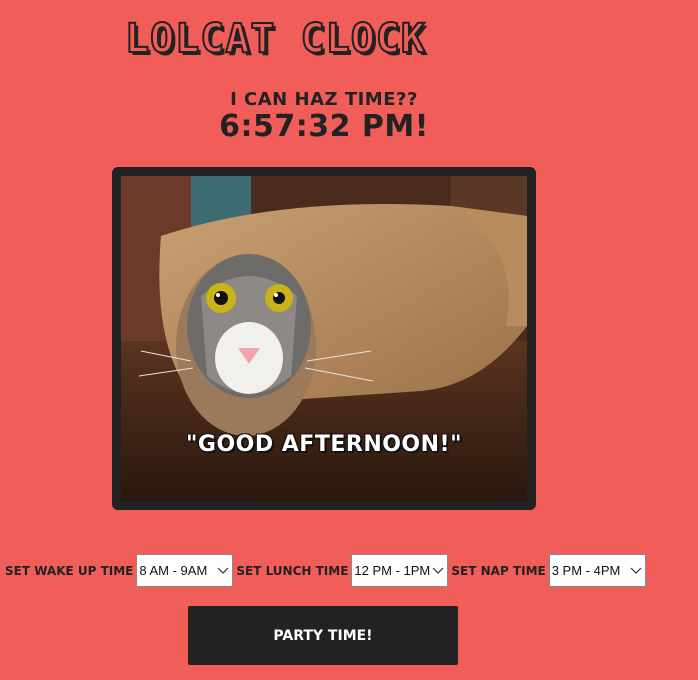 The height and width of the screenshot is (680, 698). I want to click on greeting-caption: "GOOD AFTERNOON!", so click(324, 444).